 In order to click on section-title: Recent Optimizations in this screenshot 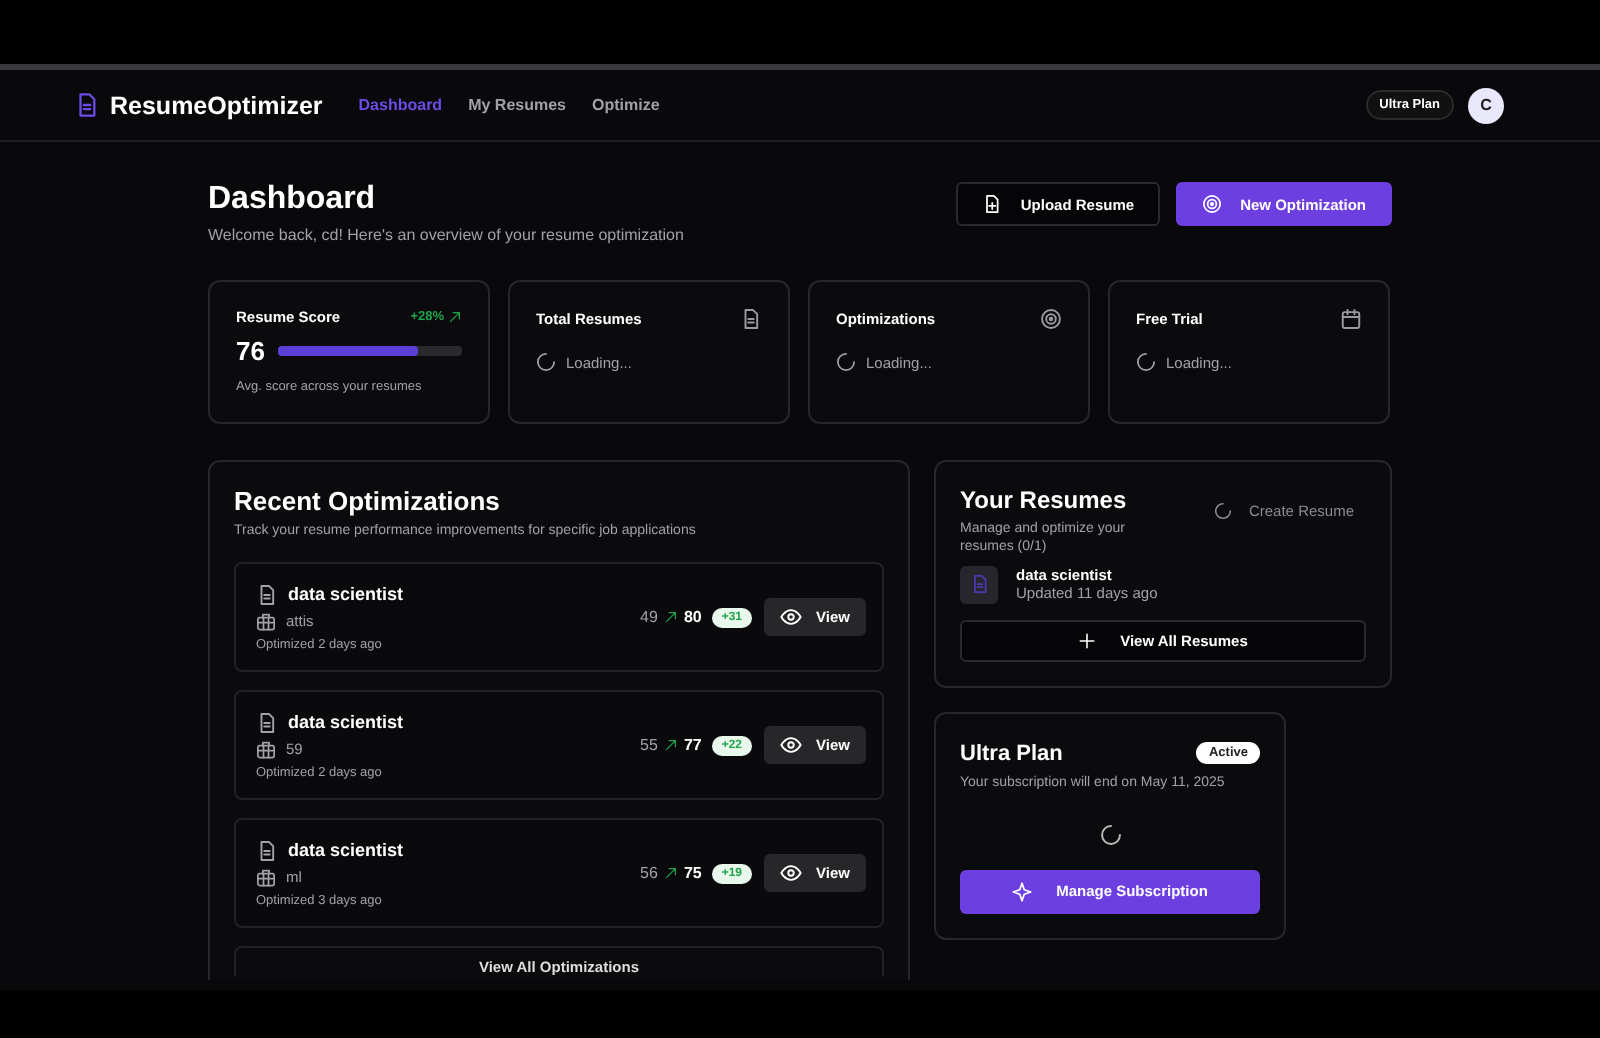, I will do `click(368, 501)`.